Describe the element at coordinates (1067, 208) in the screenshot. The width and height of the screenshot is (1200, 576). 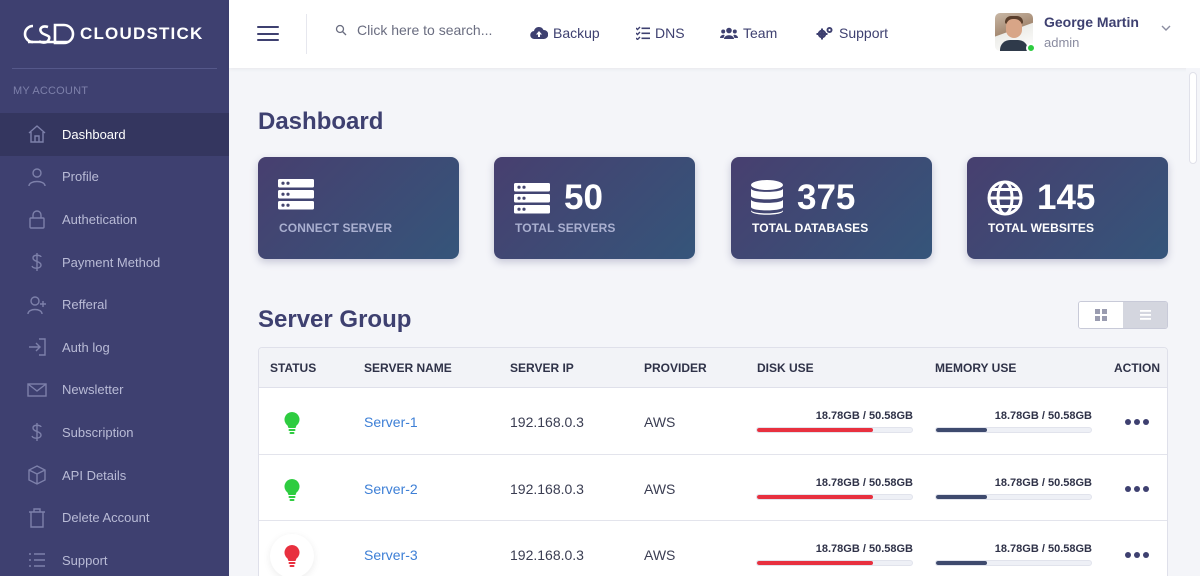
I see `stat-card-total-websites: 145 TOTAL WEBSITES` at that location.